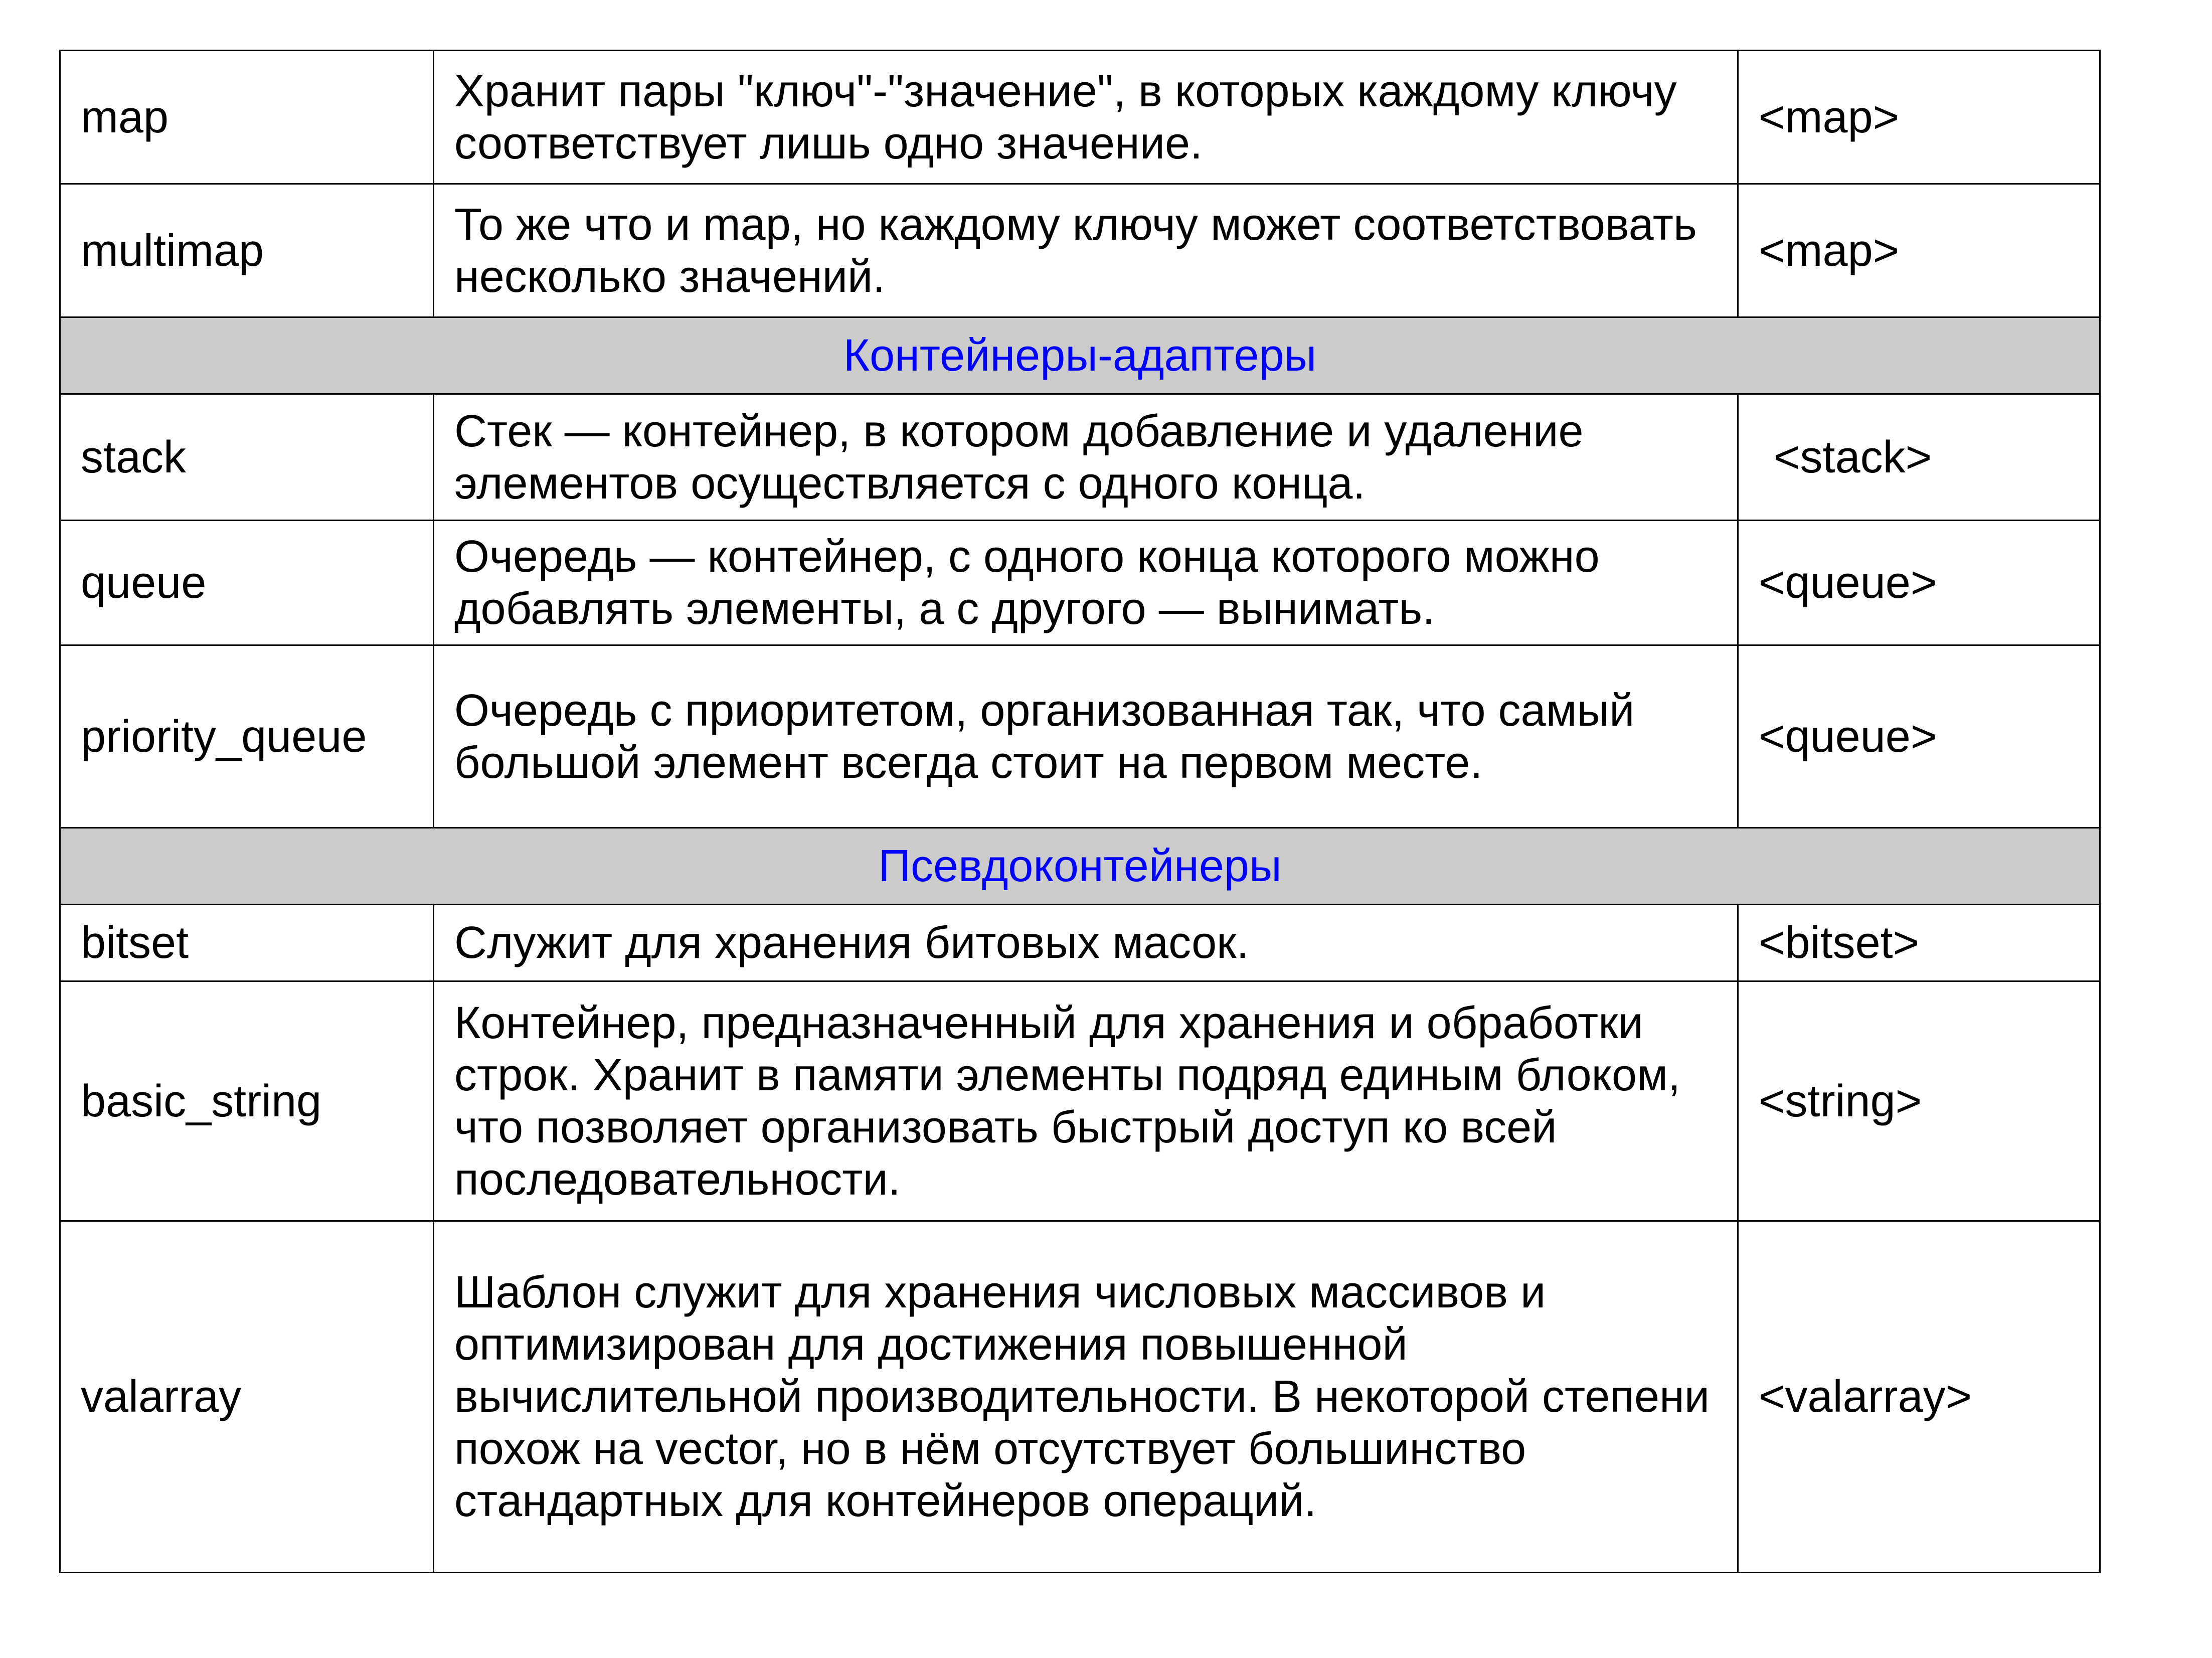  I want to click on container-name: priority_queue, so click(247, 736).